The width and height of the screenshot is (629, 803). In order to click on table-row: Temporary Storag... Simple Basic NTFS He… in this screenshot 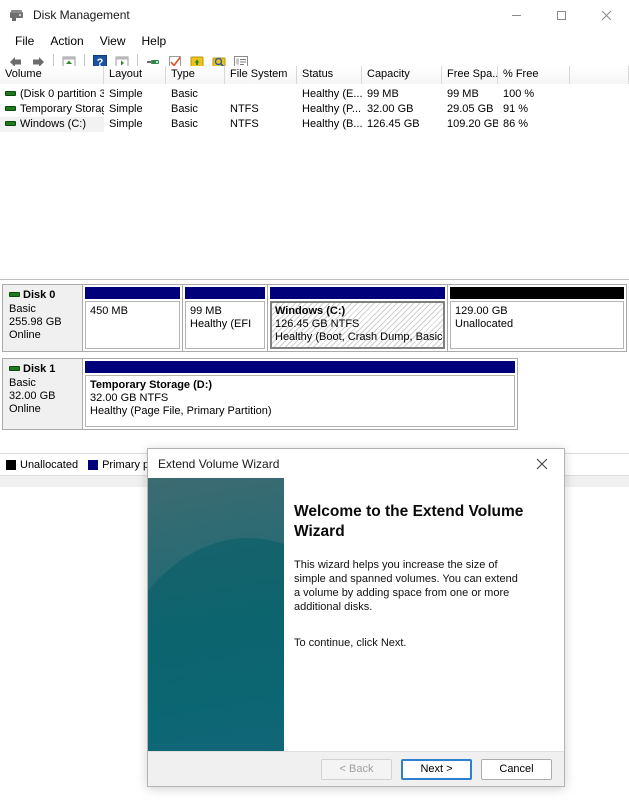, I will do `click(314, 109)`.